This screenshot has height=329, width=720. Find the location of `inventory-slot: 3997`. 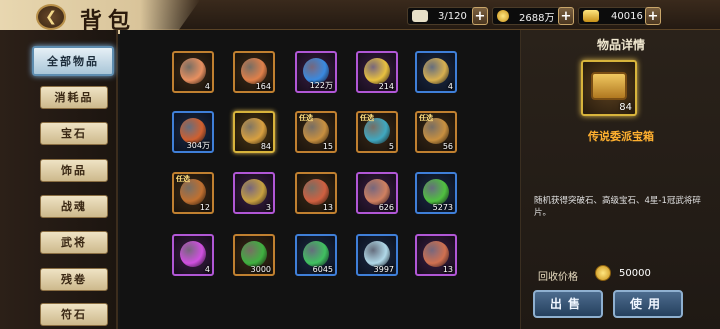

inventory-slot: 3997 is located at coordinates (377, 255).